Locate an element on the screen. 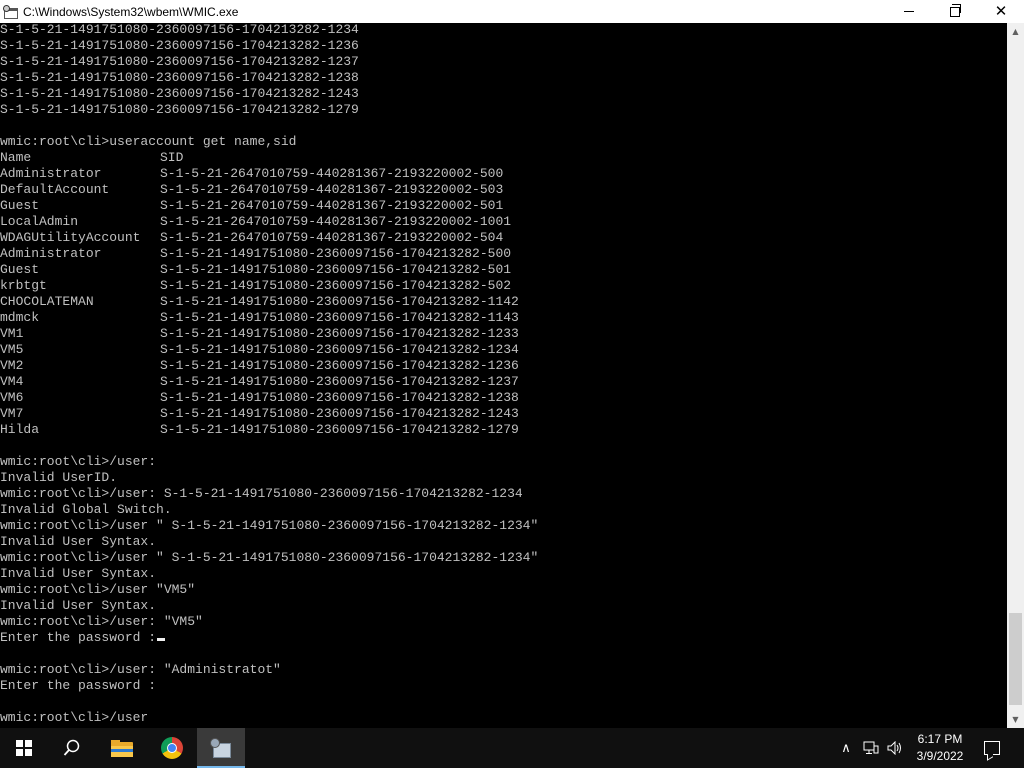  console-line-text: wmic:root\cli>/user: "VM5" is located at coordinates (101, 621).